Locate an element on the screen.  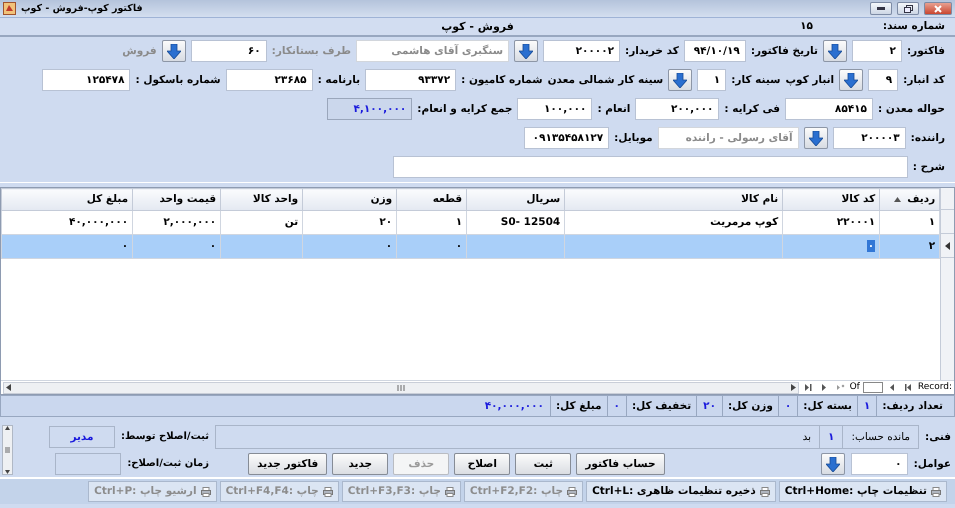
input-field: ۰ is located at coordinates (879, 464).